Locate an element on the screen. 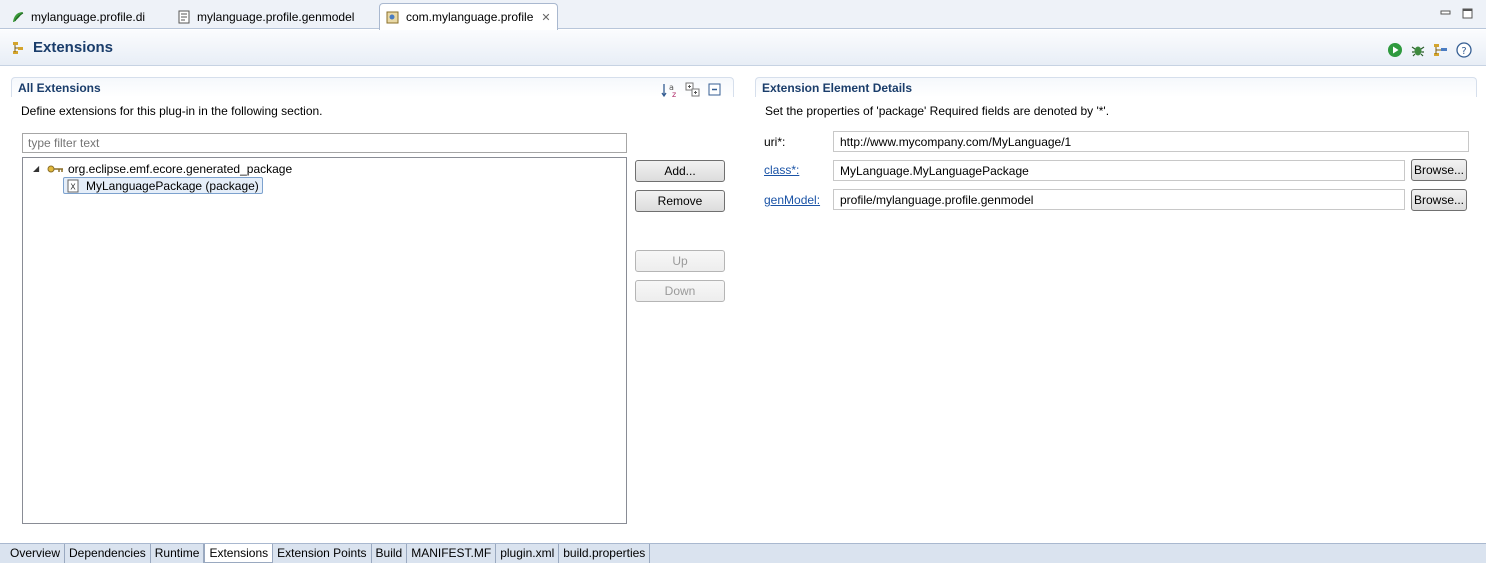  uri-field: http://www.mycompany.com/MyLanguage/1 is located at coordinates (1151, 141).